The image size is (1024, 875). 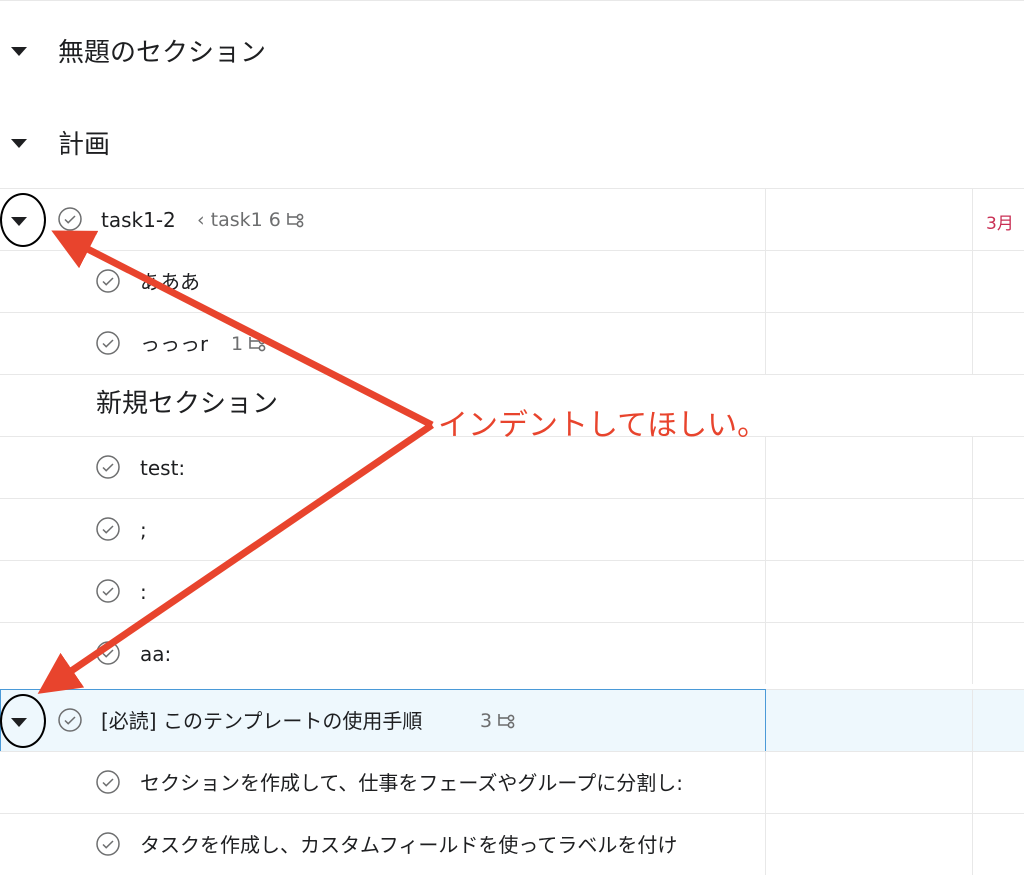 I want to click on annotation-text: インデントしてほしい。, so click(x=603, y=425).